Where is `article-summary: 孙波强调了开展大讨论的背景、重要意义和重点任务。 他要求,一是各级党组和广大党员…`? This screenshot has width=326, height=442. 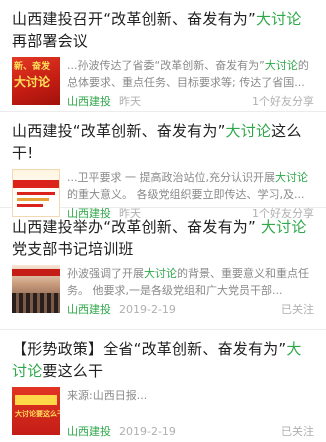 article-summary: 孙波强调了开展大讨论的背景、重要意义和重点任务。 他要求,一是各级党组和广大党员… is located at coordinates (190, 282).